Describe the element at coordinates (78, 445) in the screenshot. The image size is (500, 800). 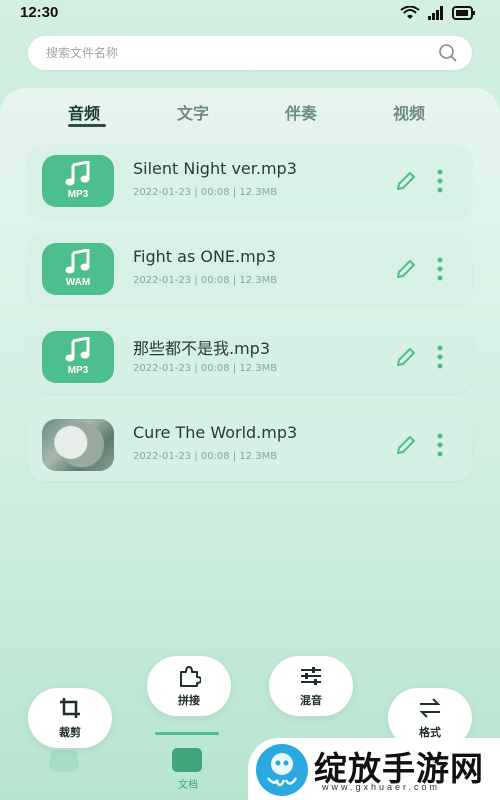
I see `cover-image` at that location.